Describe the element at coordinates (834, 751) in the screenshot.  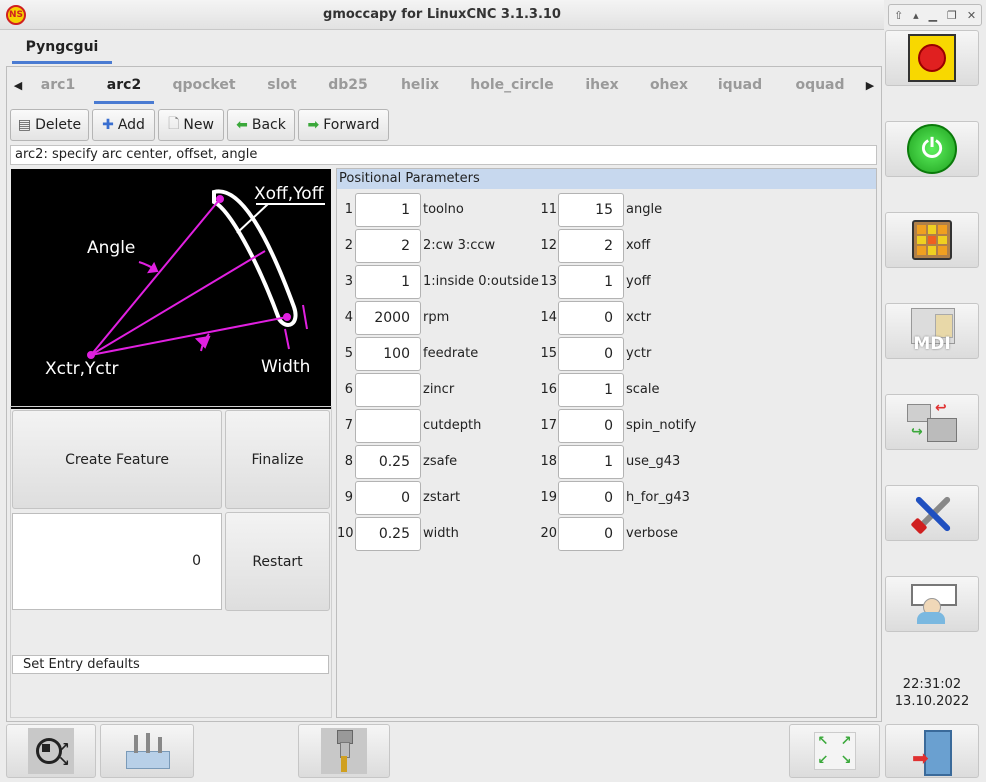
I see `fullscreen-button: ↖ ↗ ↙ ↘` at that location.